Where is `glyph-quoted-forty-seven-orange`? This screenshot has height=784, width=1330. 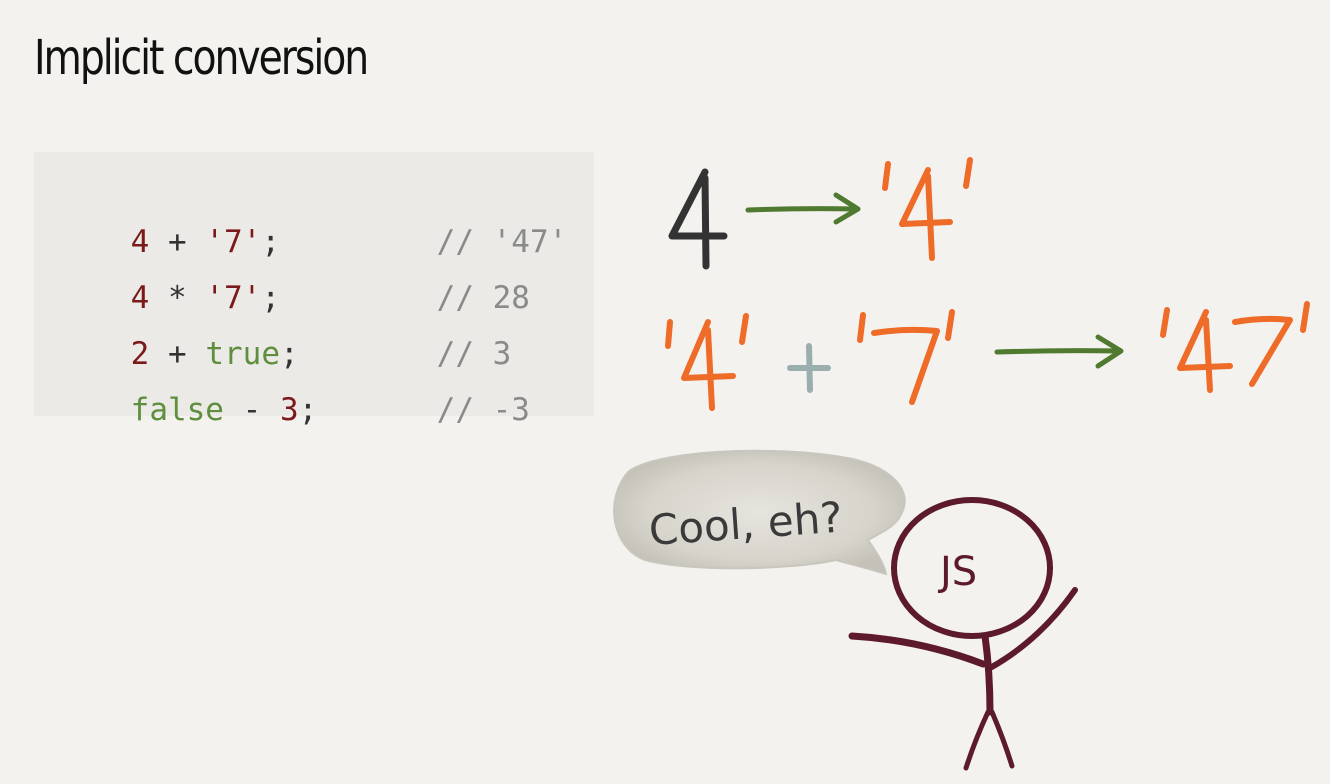
glyph-quoted-forty-seven-orange is located at coordinates (1235, 347).